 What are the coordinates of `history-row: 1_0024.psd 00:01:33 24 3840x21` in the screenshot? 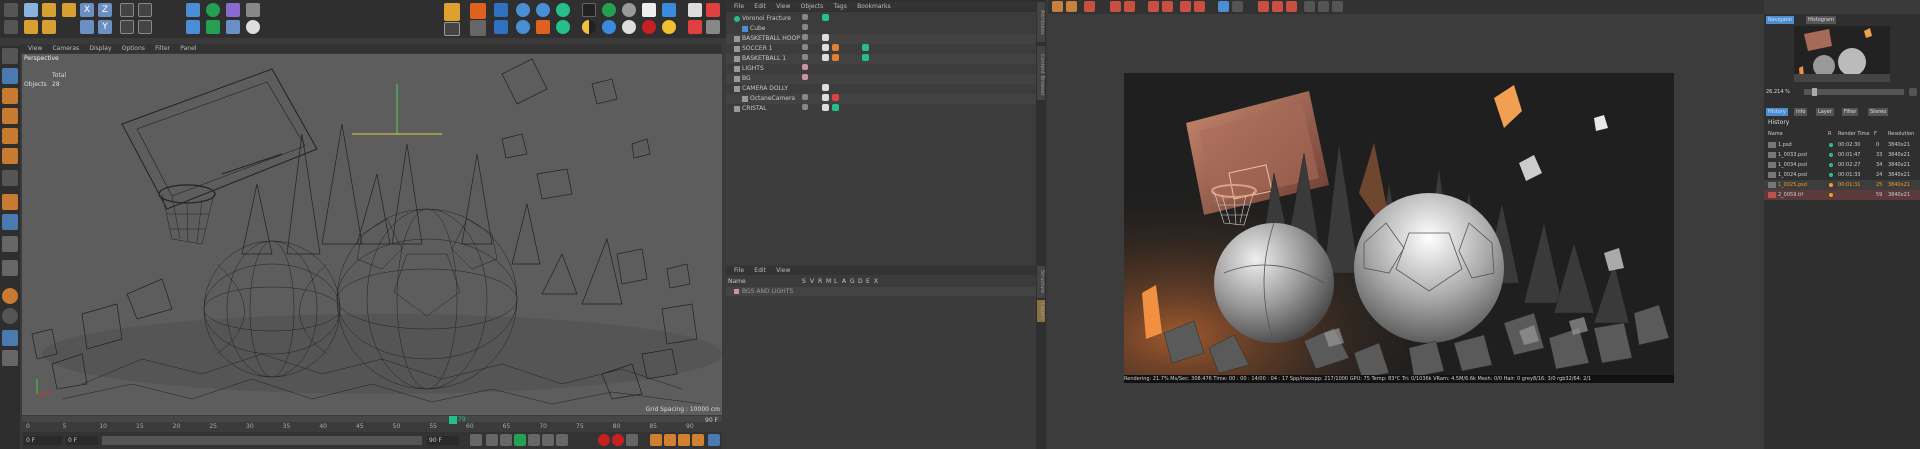 It's located at (1842, 175).